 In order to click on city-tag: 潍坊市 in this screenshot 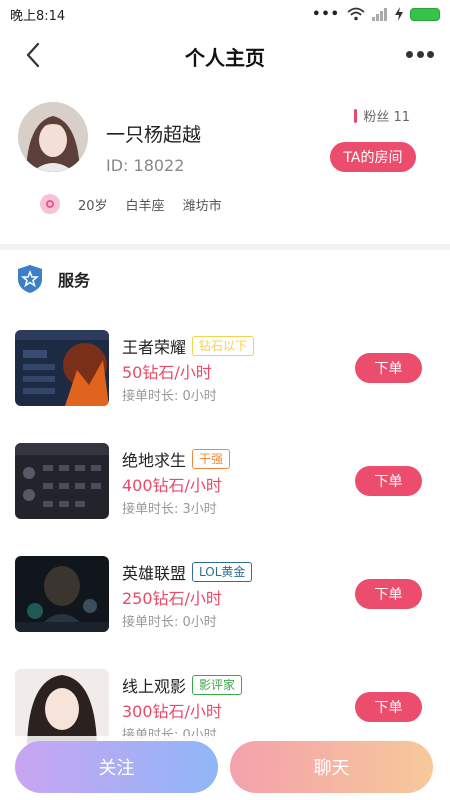, I will do `click(202, 206)`.